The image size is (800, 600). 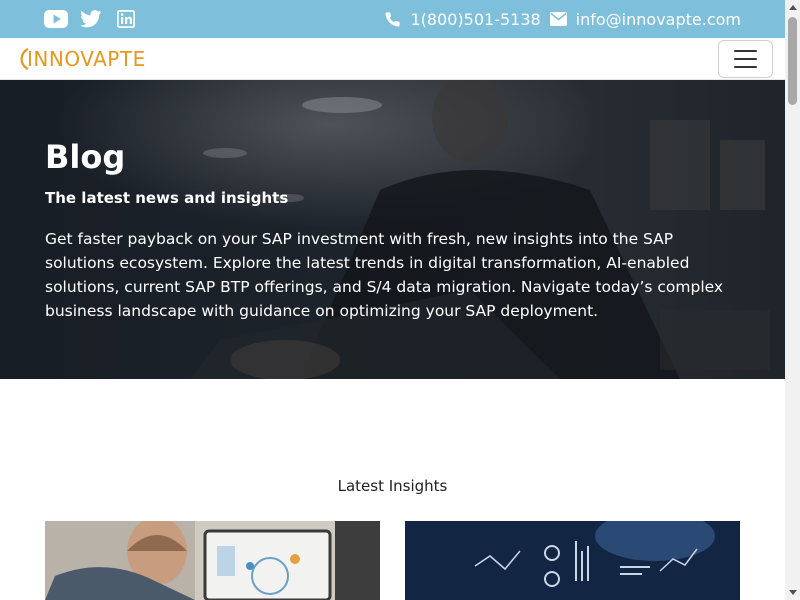 What do you see at coordinates (392, 59) in the screenshot?
I see `main-navbar: INNOVAPTE` at bounding box center [392, 59].